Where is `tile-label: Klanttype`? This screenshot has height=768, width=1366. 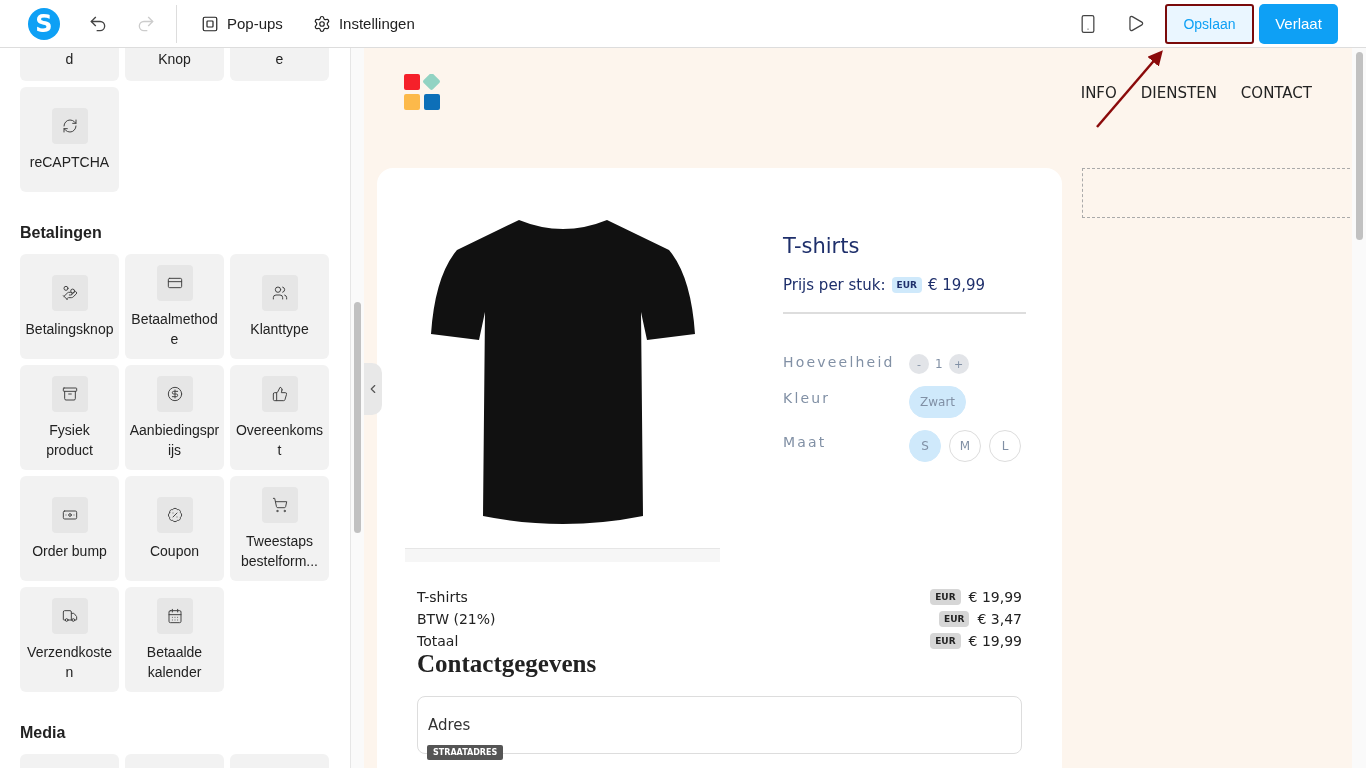
tile-label: Klanttype is located at coordinates (279, 329).